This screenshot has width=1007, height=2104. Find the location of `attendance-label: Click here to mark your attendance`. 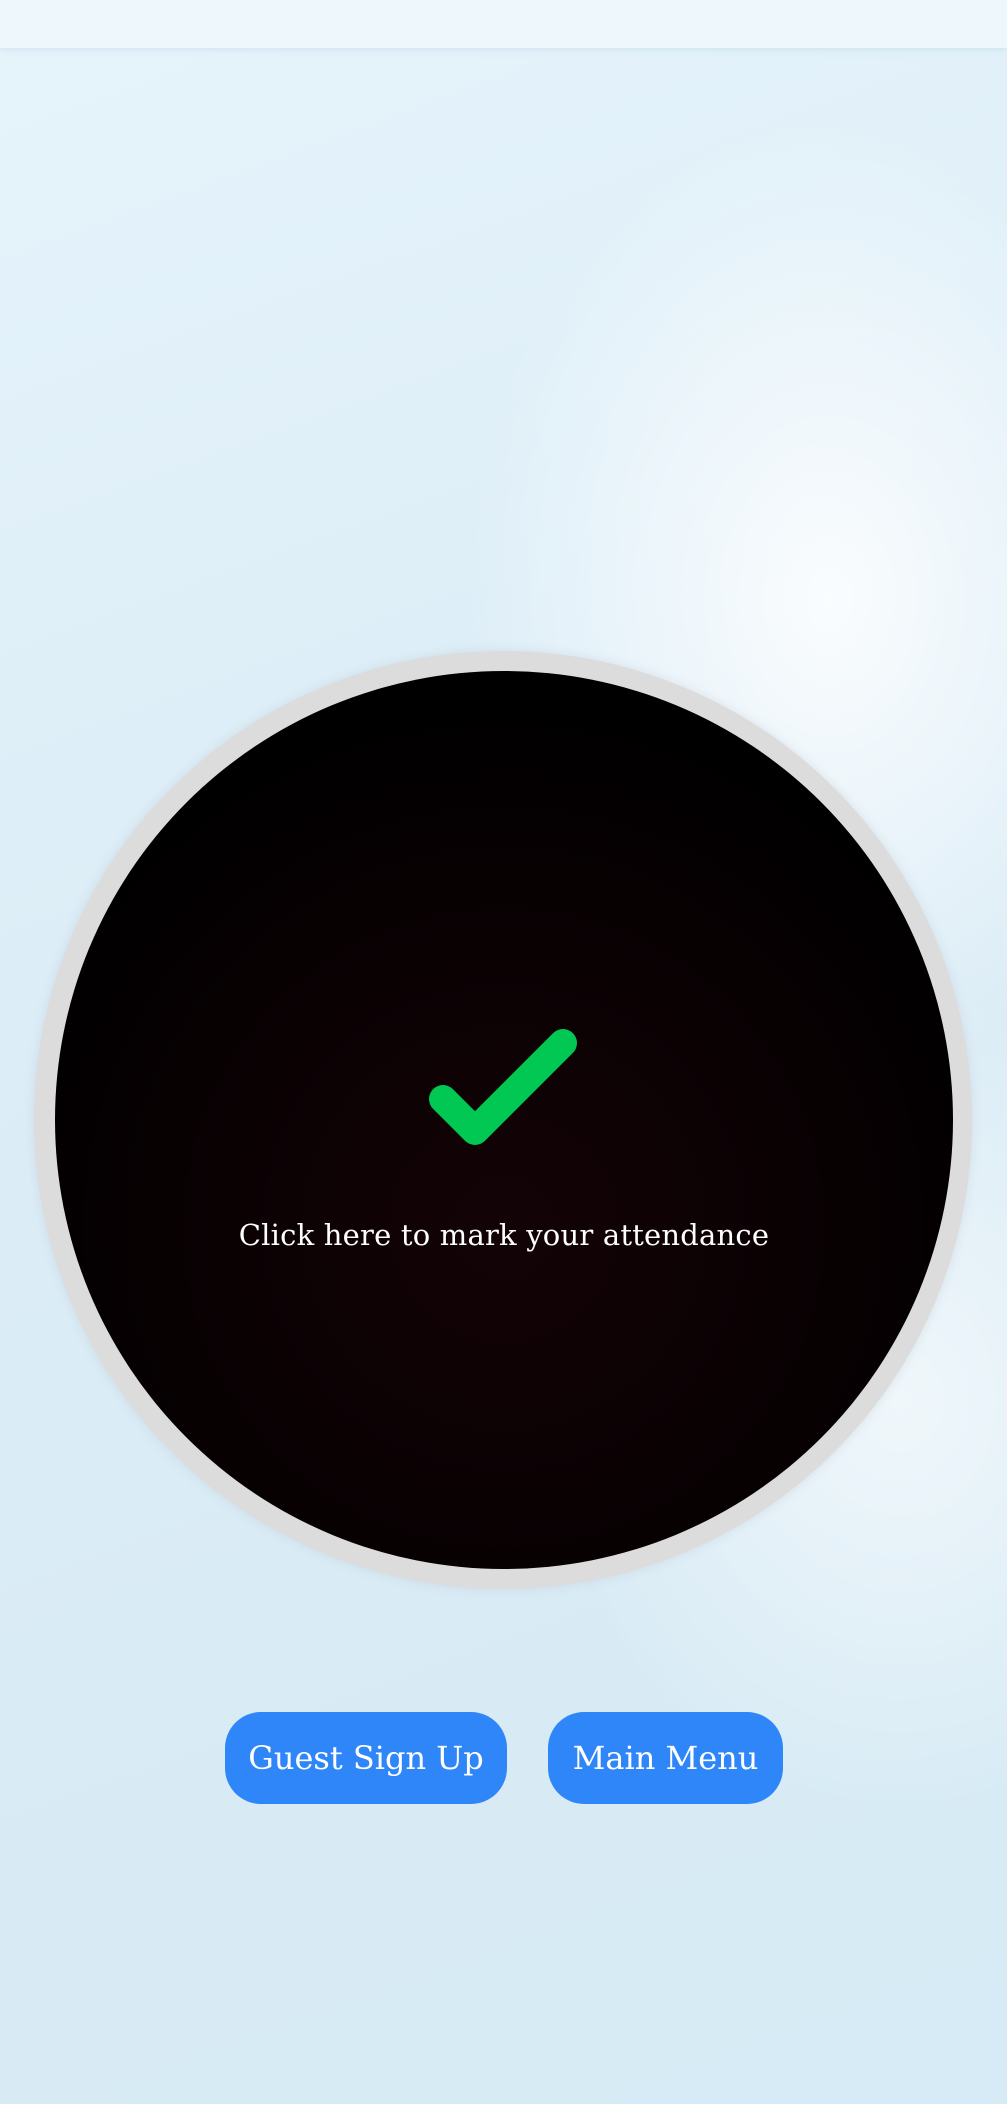

attendance-label: Click here to mark your attendance is located at coordinates (504, 1235).